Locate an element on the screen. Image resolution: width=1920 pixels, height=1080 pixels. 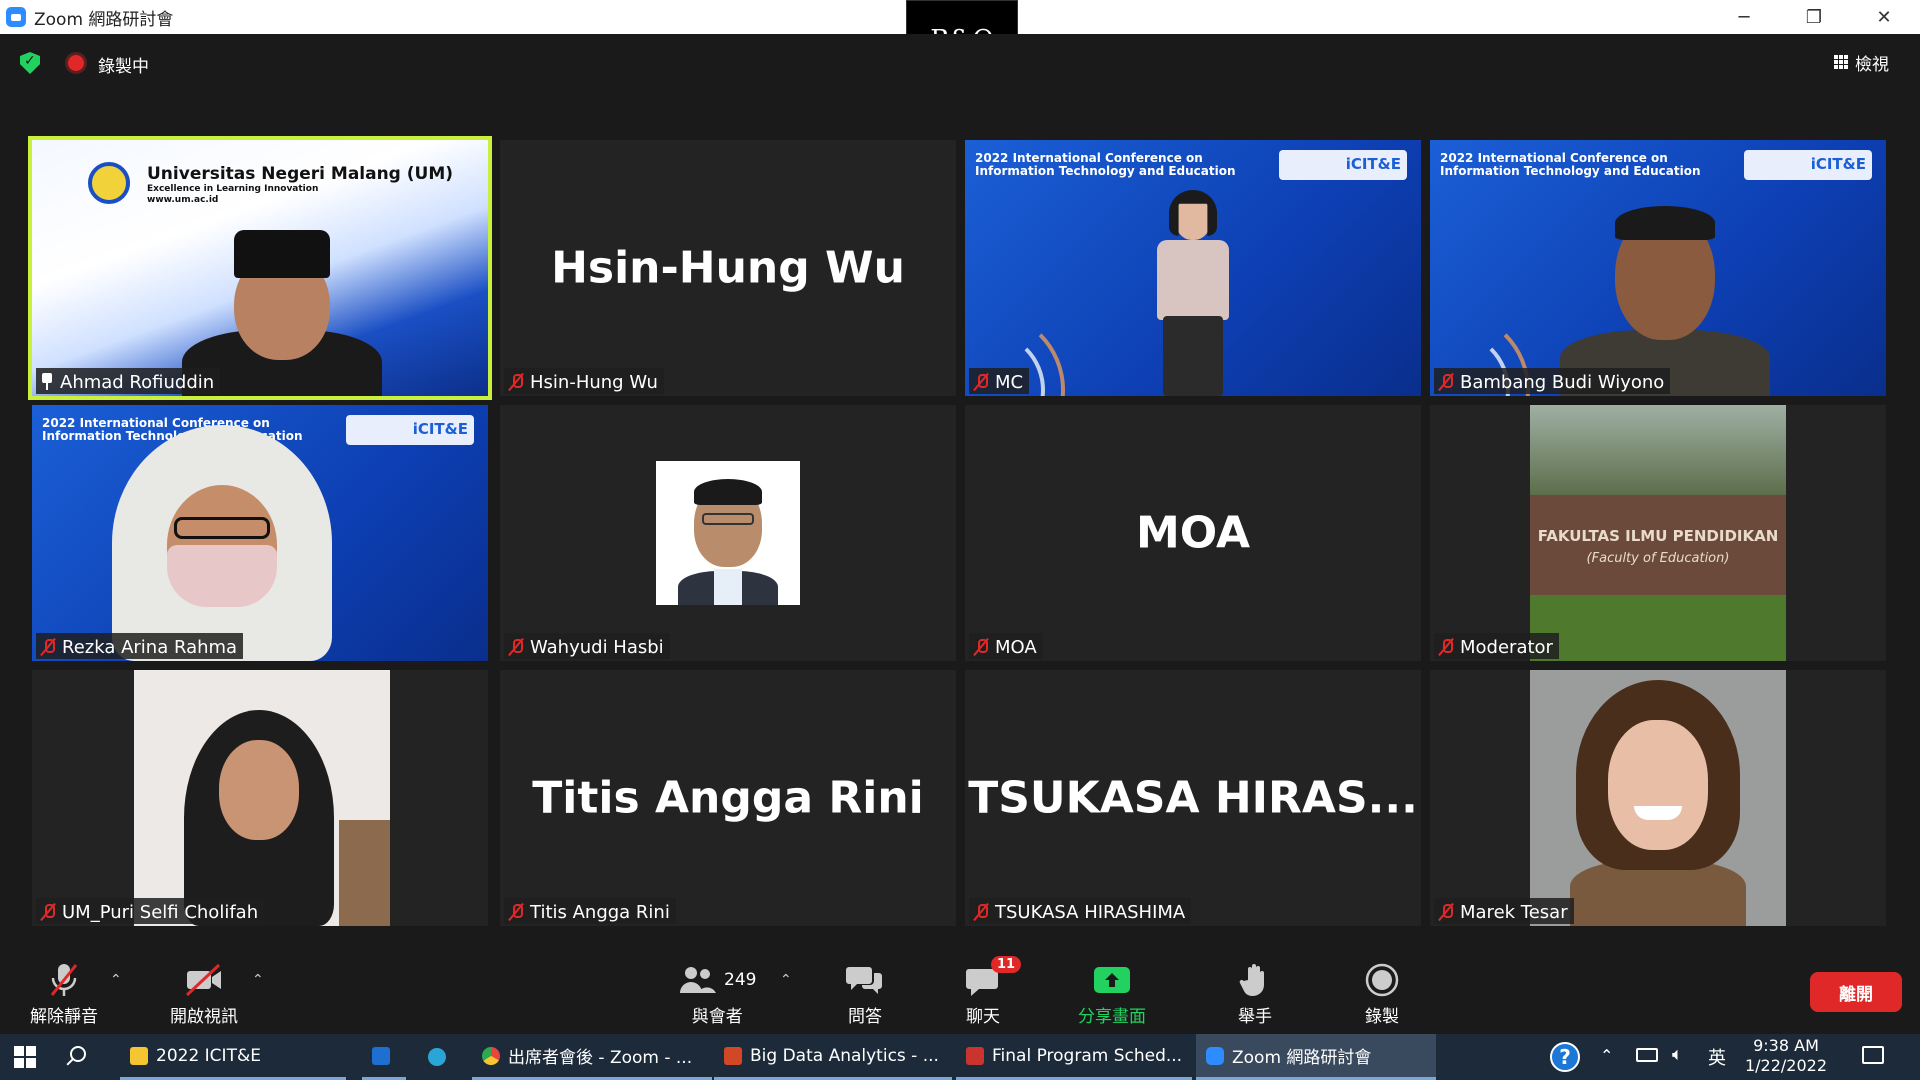
taskbar-app-edge is located at coordinates (440, 1057).